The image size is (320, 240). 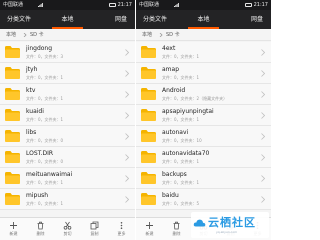 I want to click on folder-name: kuaidi, so click(x=35, y=111).